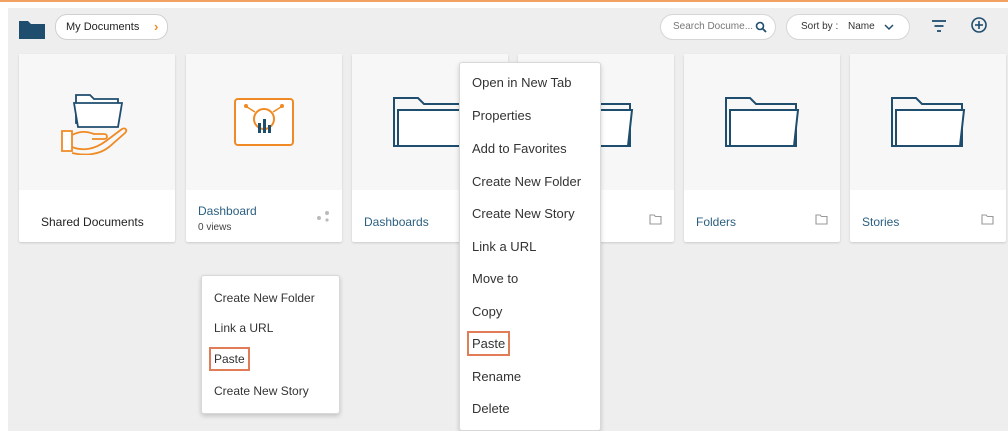  I want to click on sort-dropdown: Sort by : Name, so click(848, 27).